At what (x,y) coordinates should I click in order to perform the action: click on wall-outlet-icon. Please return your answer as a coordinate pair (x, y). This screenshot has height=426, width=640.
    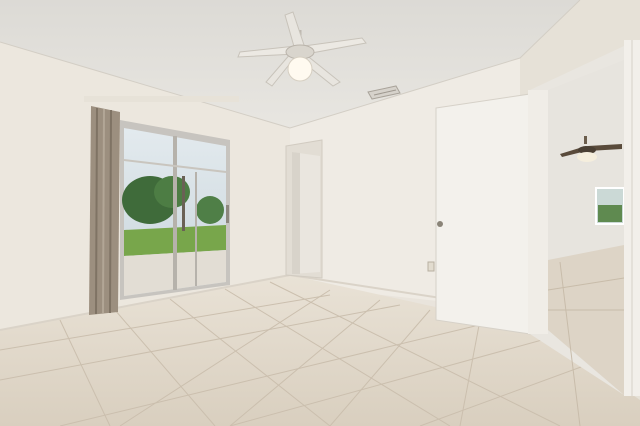
    Looking at the image, I should click on (431, 266).